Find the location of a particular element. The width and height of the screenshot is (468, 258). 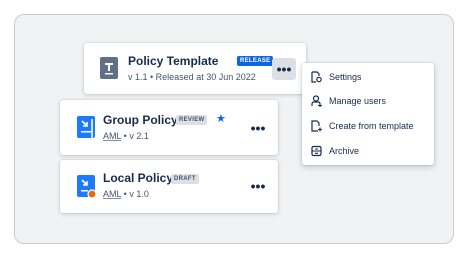

menu-item-archive: Archive is located at coordinates (368, 151).